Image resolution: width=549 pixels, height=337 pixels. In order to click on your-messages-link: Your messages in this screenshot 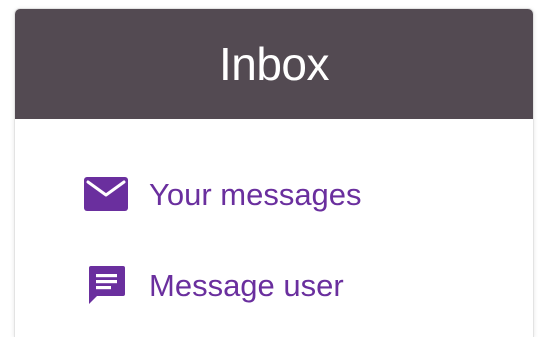, I will do `click(222, 194)`.